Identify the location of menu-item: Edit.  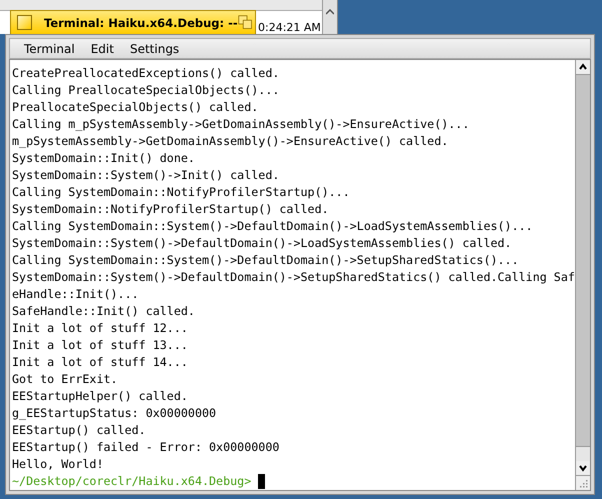
(102, 49).